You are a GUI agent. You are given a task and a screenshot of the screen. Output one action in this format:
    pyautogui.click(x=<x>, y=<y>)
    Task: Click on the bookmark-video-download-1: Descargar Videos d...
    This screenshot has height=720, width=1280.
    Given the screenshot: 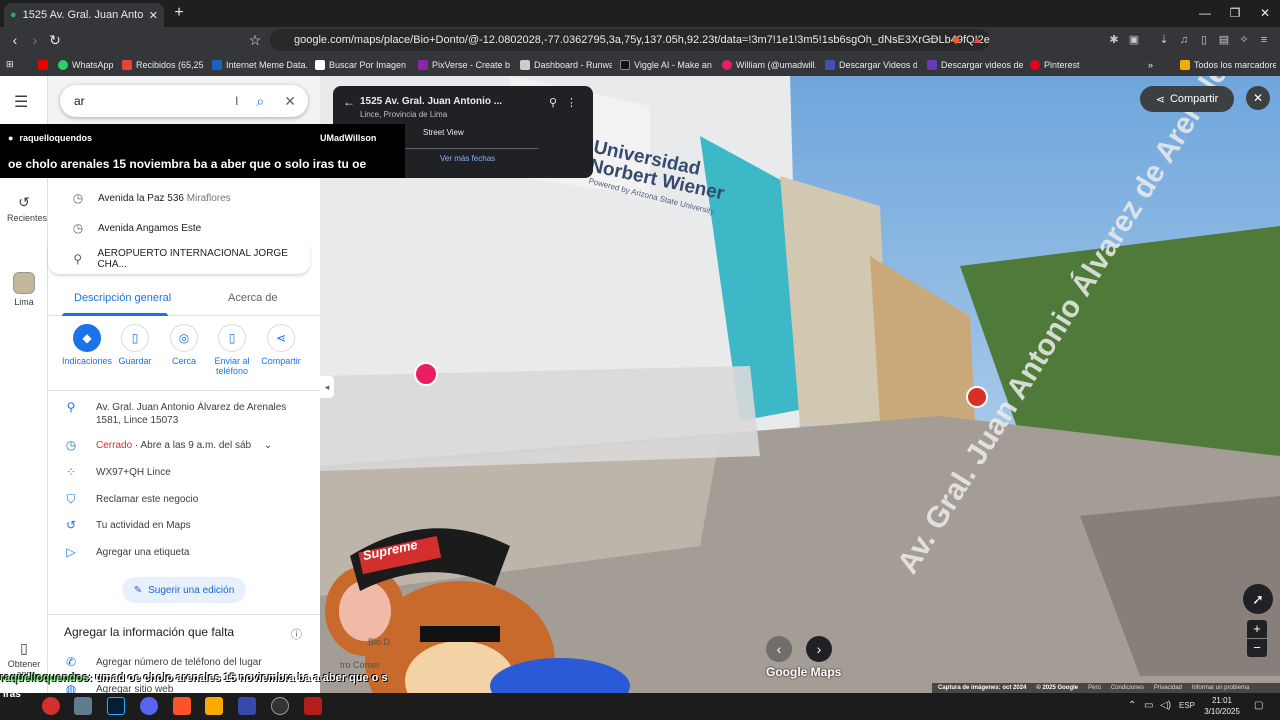 What is the action you would take?
    pyautogui.click(x=871, y=64)
    